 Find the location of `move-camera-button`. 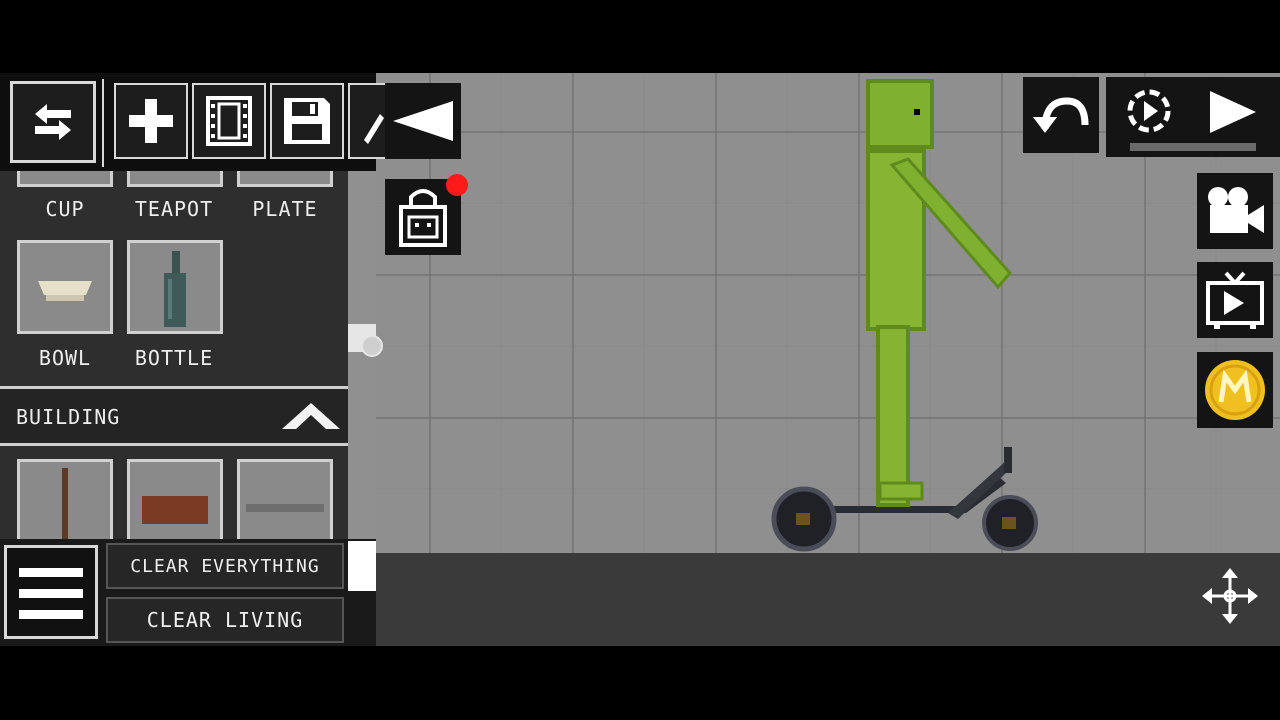

move-camera-button is located at coordinates (1230, 596).